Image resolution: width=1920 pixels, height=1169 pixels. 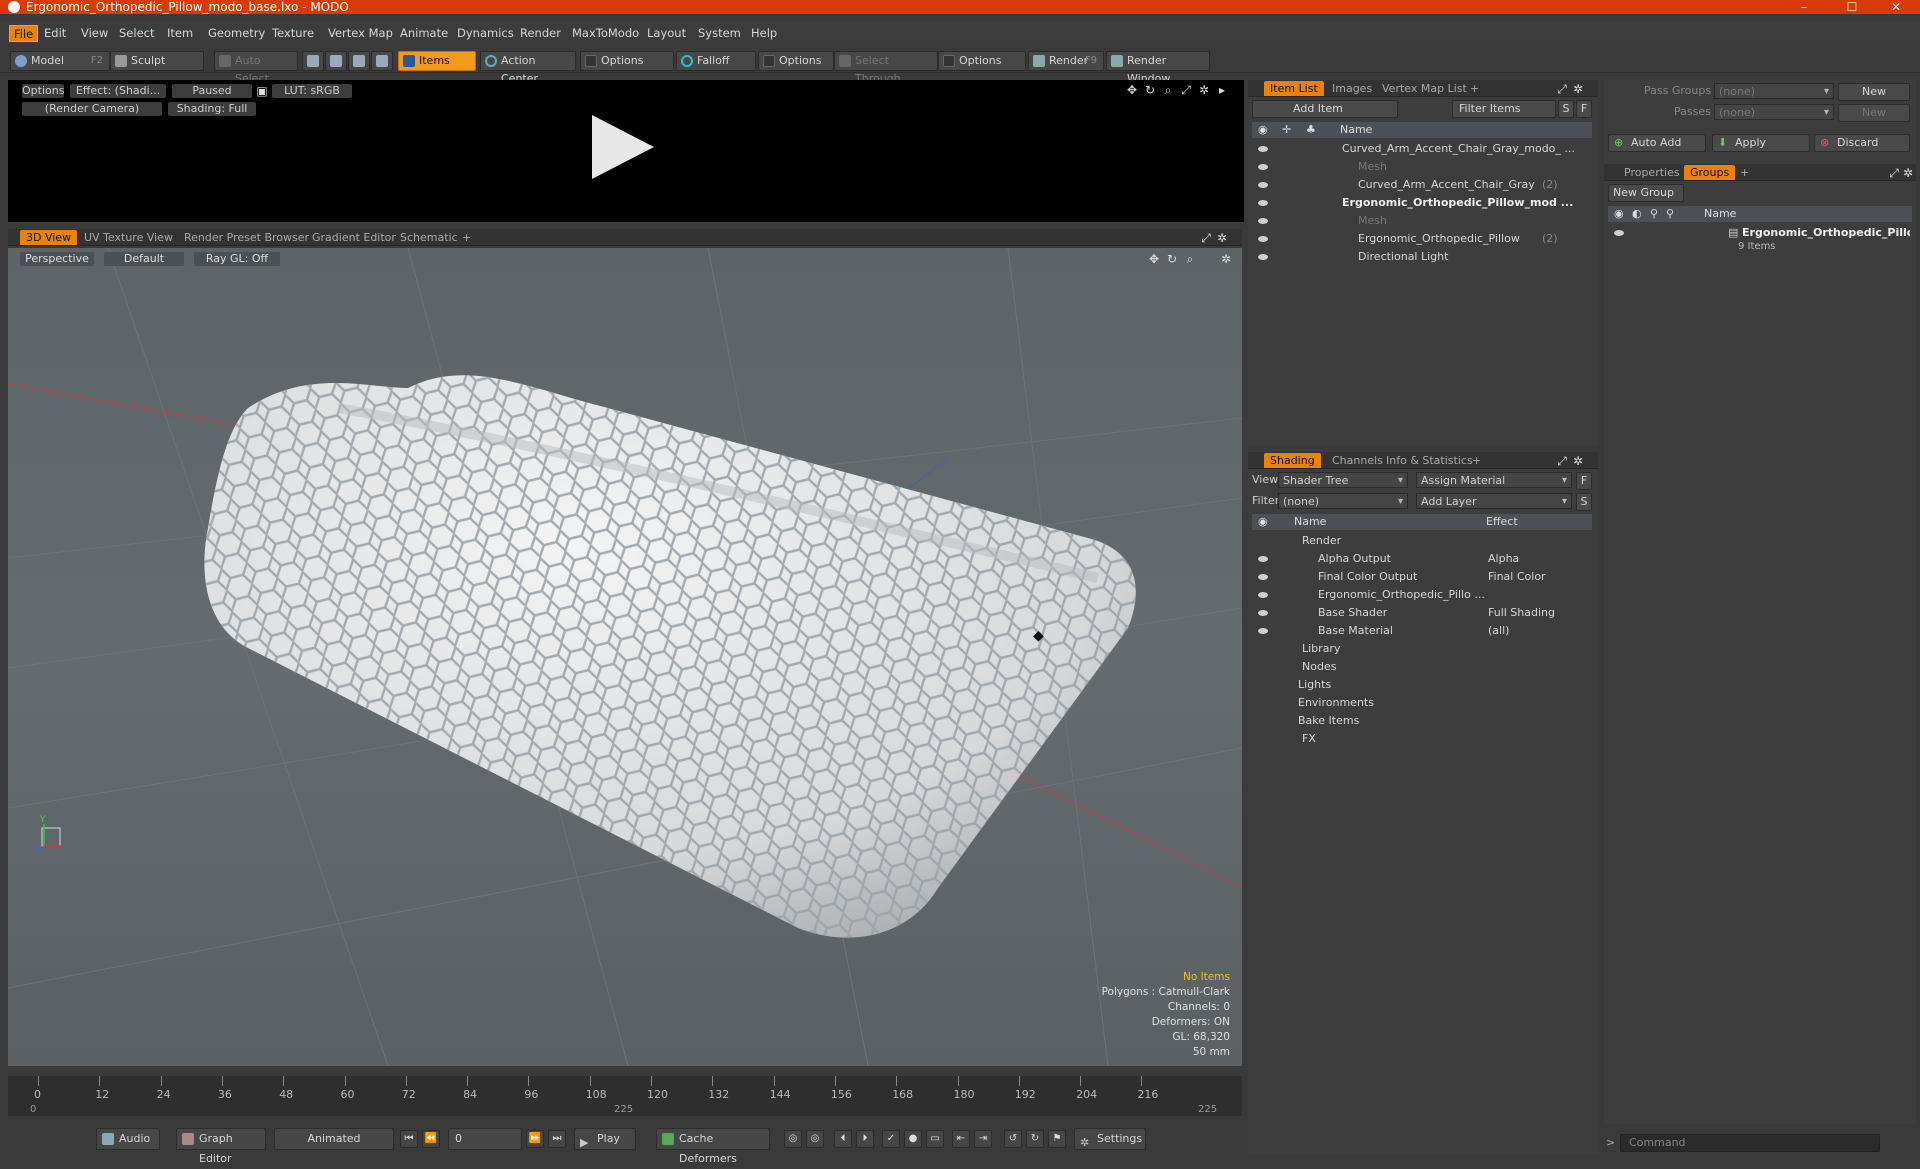 I want to click on preview-paused-button: Paused, so click(x=212, y=91).